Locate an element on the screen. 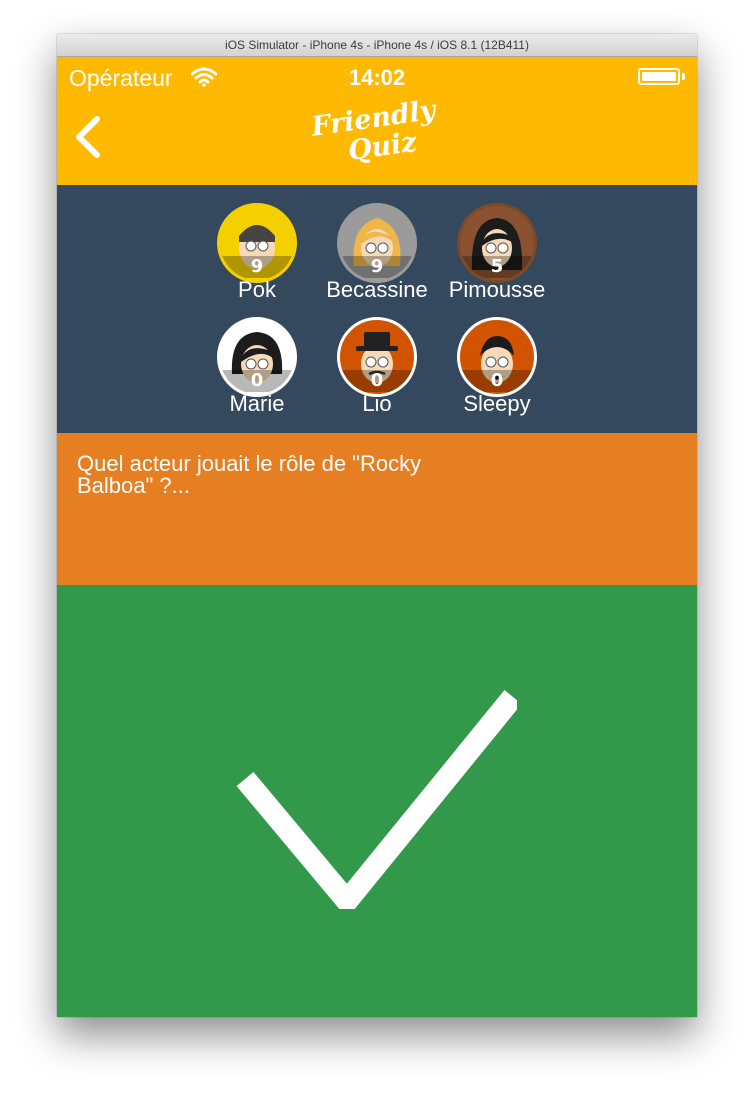 Image resolution: width=754 pixels, height=1096 pixels. status-time: 14:02 is located at coordinates (377, 77).